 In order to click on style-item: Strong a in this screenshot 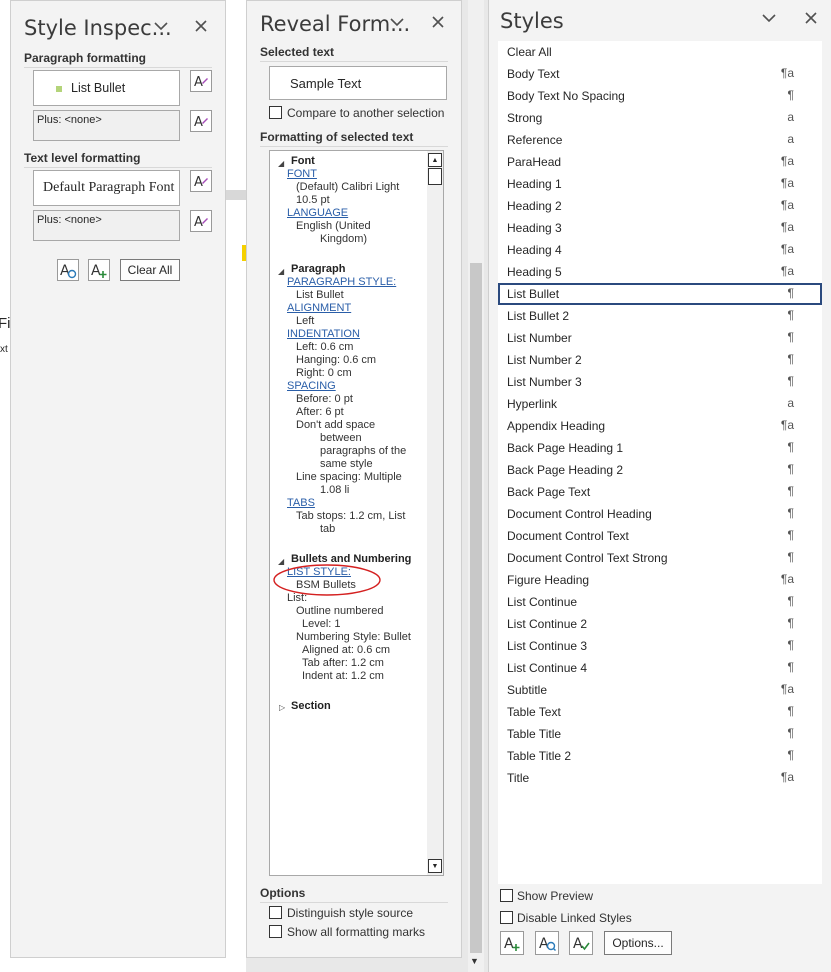, I will do `click(660, 118)`.